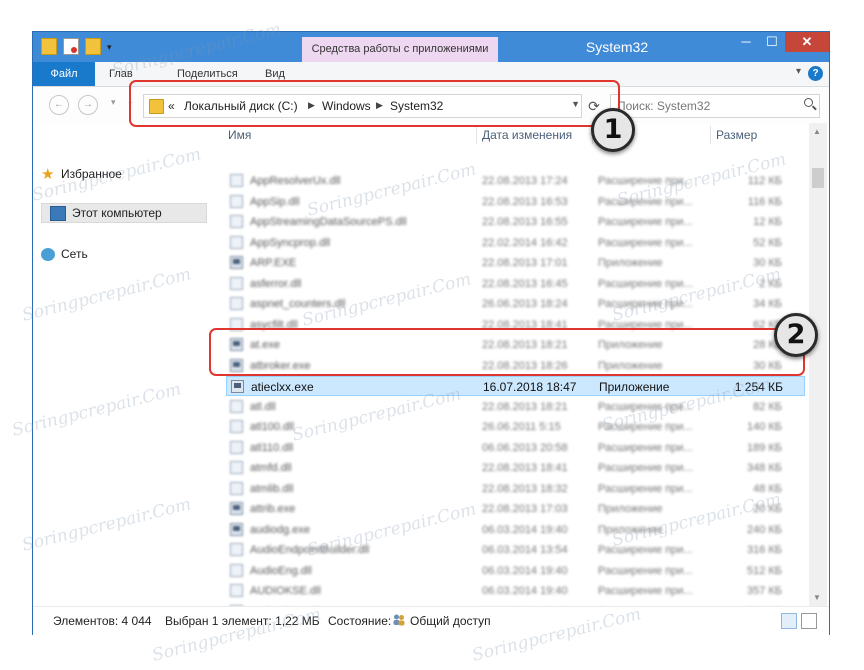  I want to click on nav-item-network: Сеть, so click(64, 254).